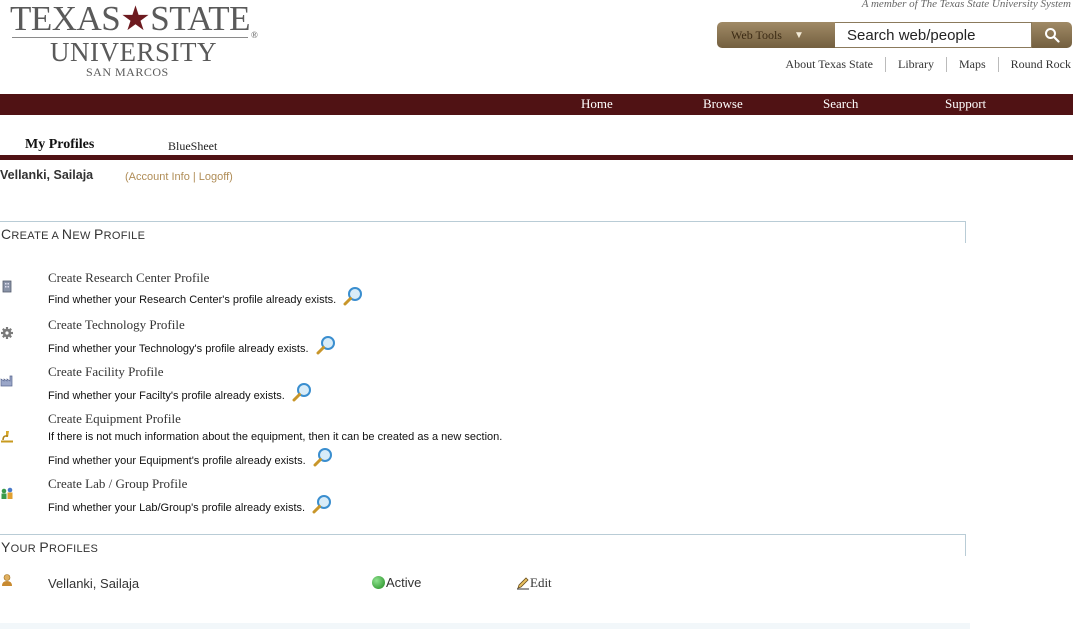  What do you see at coordinates (485, 626) in the screenshot?
I see `bottom-strip` at bounding box center [485, 626].